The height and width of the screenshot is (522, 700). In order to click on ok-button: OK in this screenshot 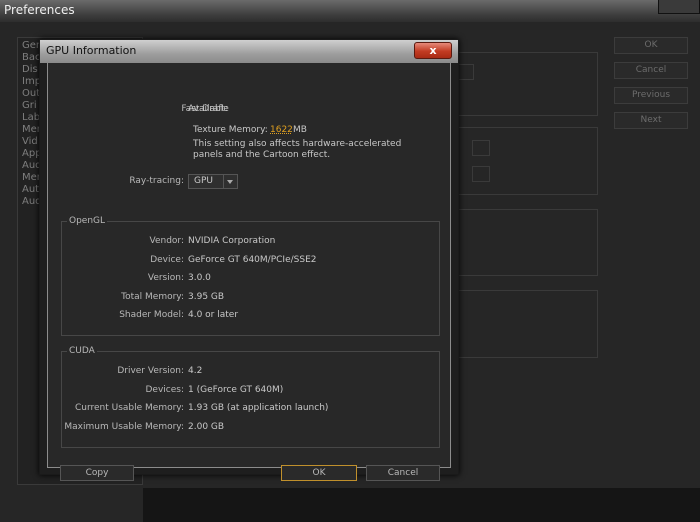, I will do `click(319, 473)`.